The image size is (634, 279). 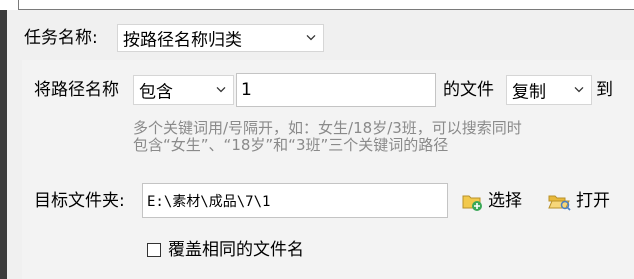 I want to click on open-folder-label: 打开, so click(x=593, y=201).